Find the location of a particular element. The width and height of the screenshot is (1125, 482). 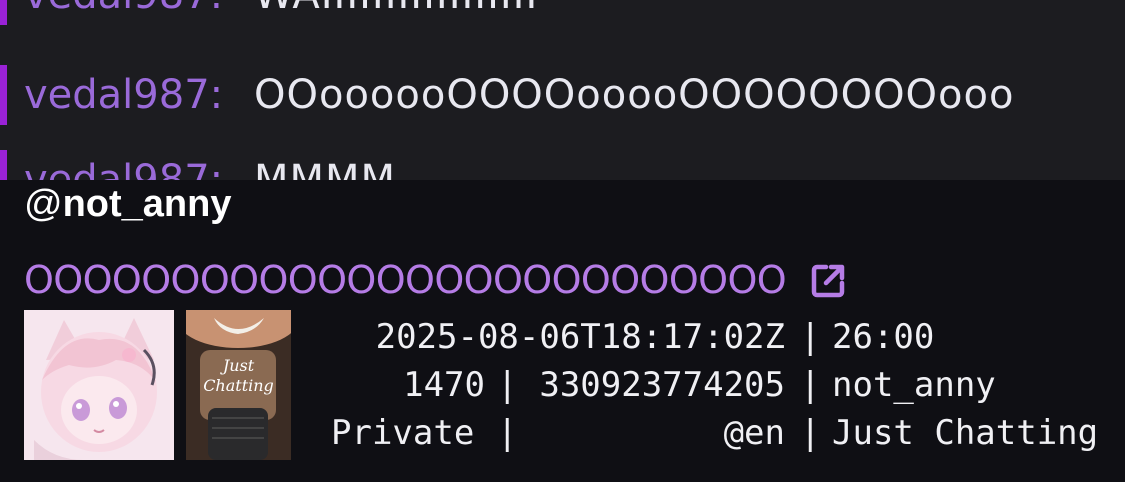

stream-visibility: Private is located at coordinates (403, 433).